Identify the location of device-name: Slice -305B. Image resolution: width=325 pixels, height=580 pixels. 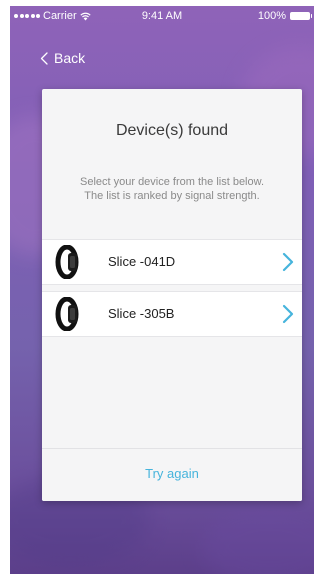
(141, 313).